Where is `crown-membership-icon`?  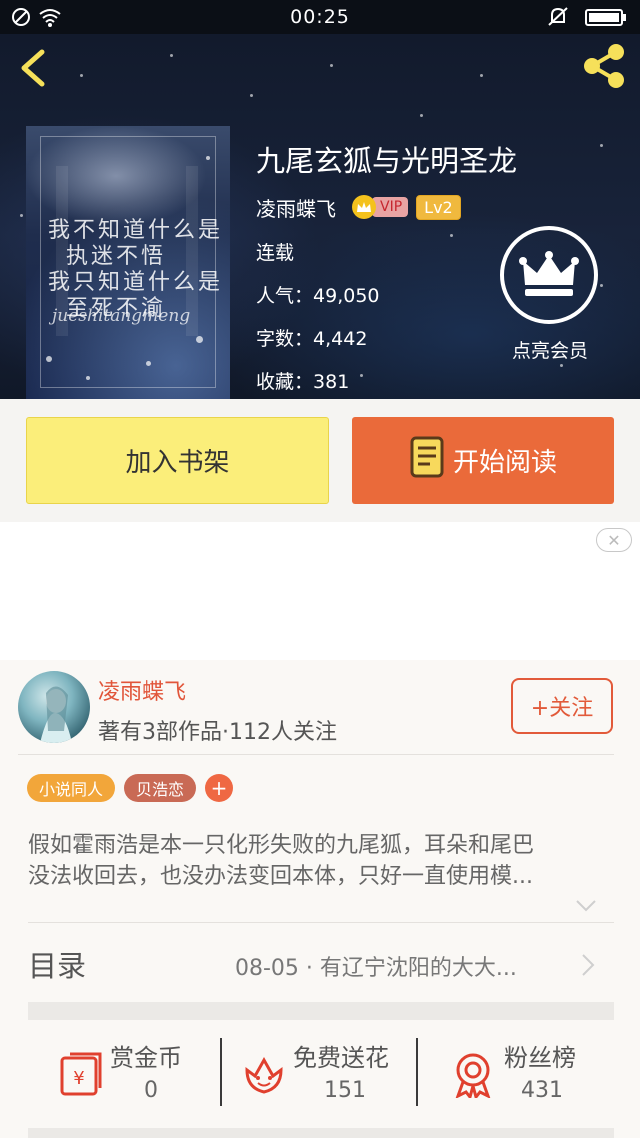 crown-membership-icon is located at coordinates (549, 275).